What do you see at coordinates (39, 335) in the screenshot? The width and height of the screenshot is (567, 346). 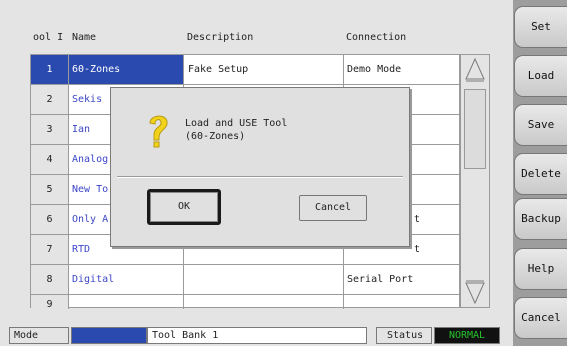 I see `mode-label: Mode` at bounding box center [39, 335].